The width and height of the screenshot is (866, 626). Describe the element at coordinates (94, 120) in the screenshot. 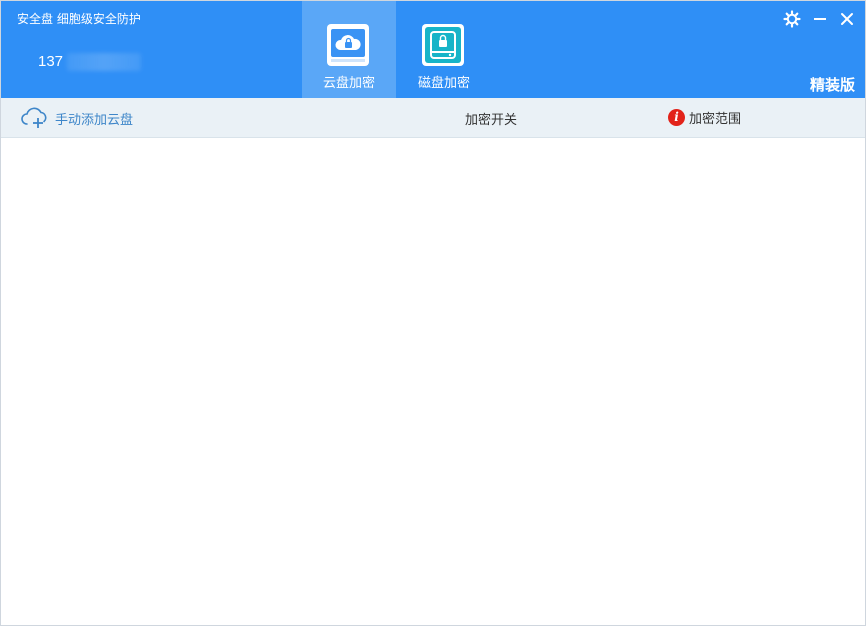

I see `add-cloud-label: 手动添加云盘` at that location.